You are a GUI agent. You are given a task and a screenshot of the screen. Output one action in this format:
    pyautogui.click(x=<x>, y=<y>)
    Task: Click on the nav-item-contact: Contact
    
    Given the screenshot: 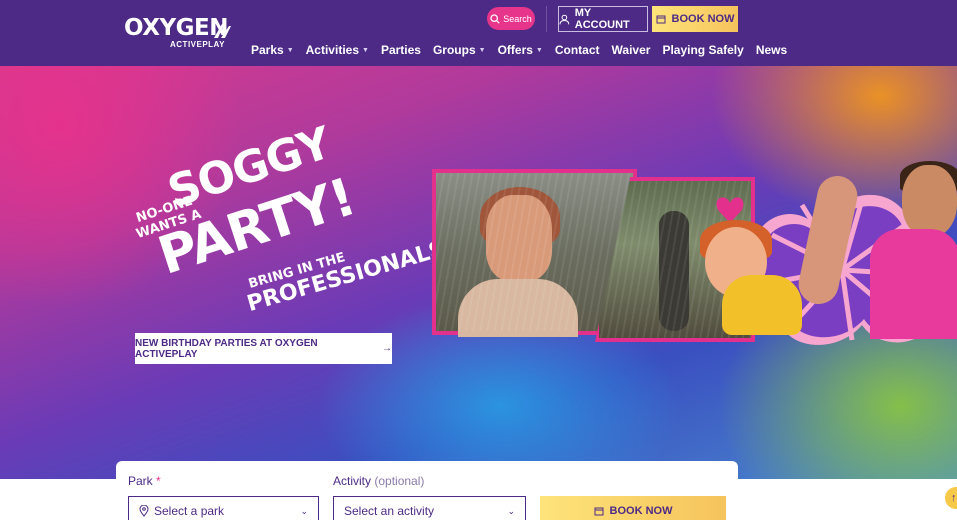 What is the action you would take?
    pyautogui.click(x=577, y=50)
    